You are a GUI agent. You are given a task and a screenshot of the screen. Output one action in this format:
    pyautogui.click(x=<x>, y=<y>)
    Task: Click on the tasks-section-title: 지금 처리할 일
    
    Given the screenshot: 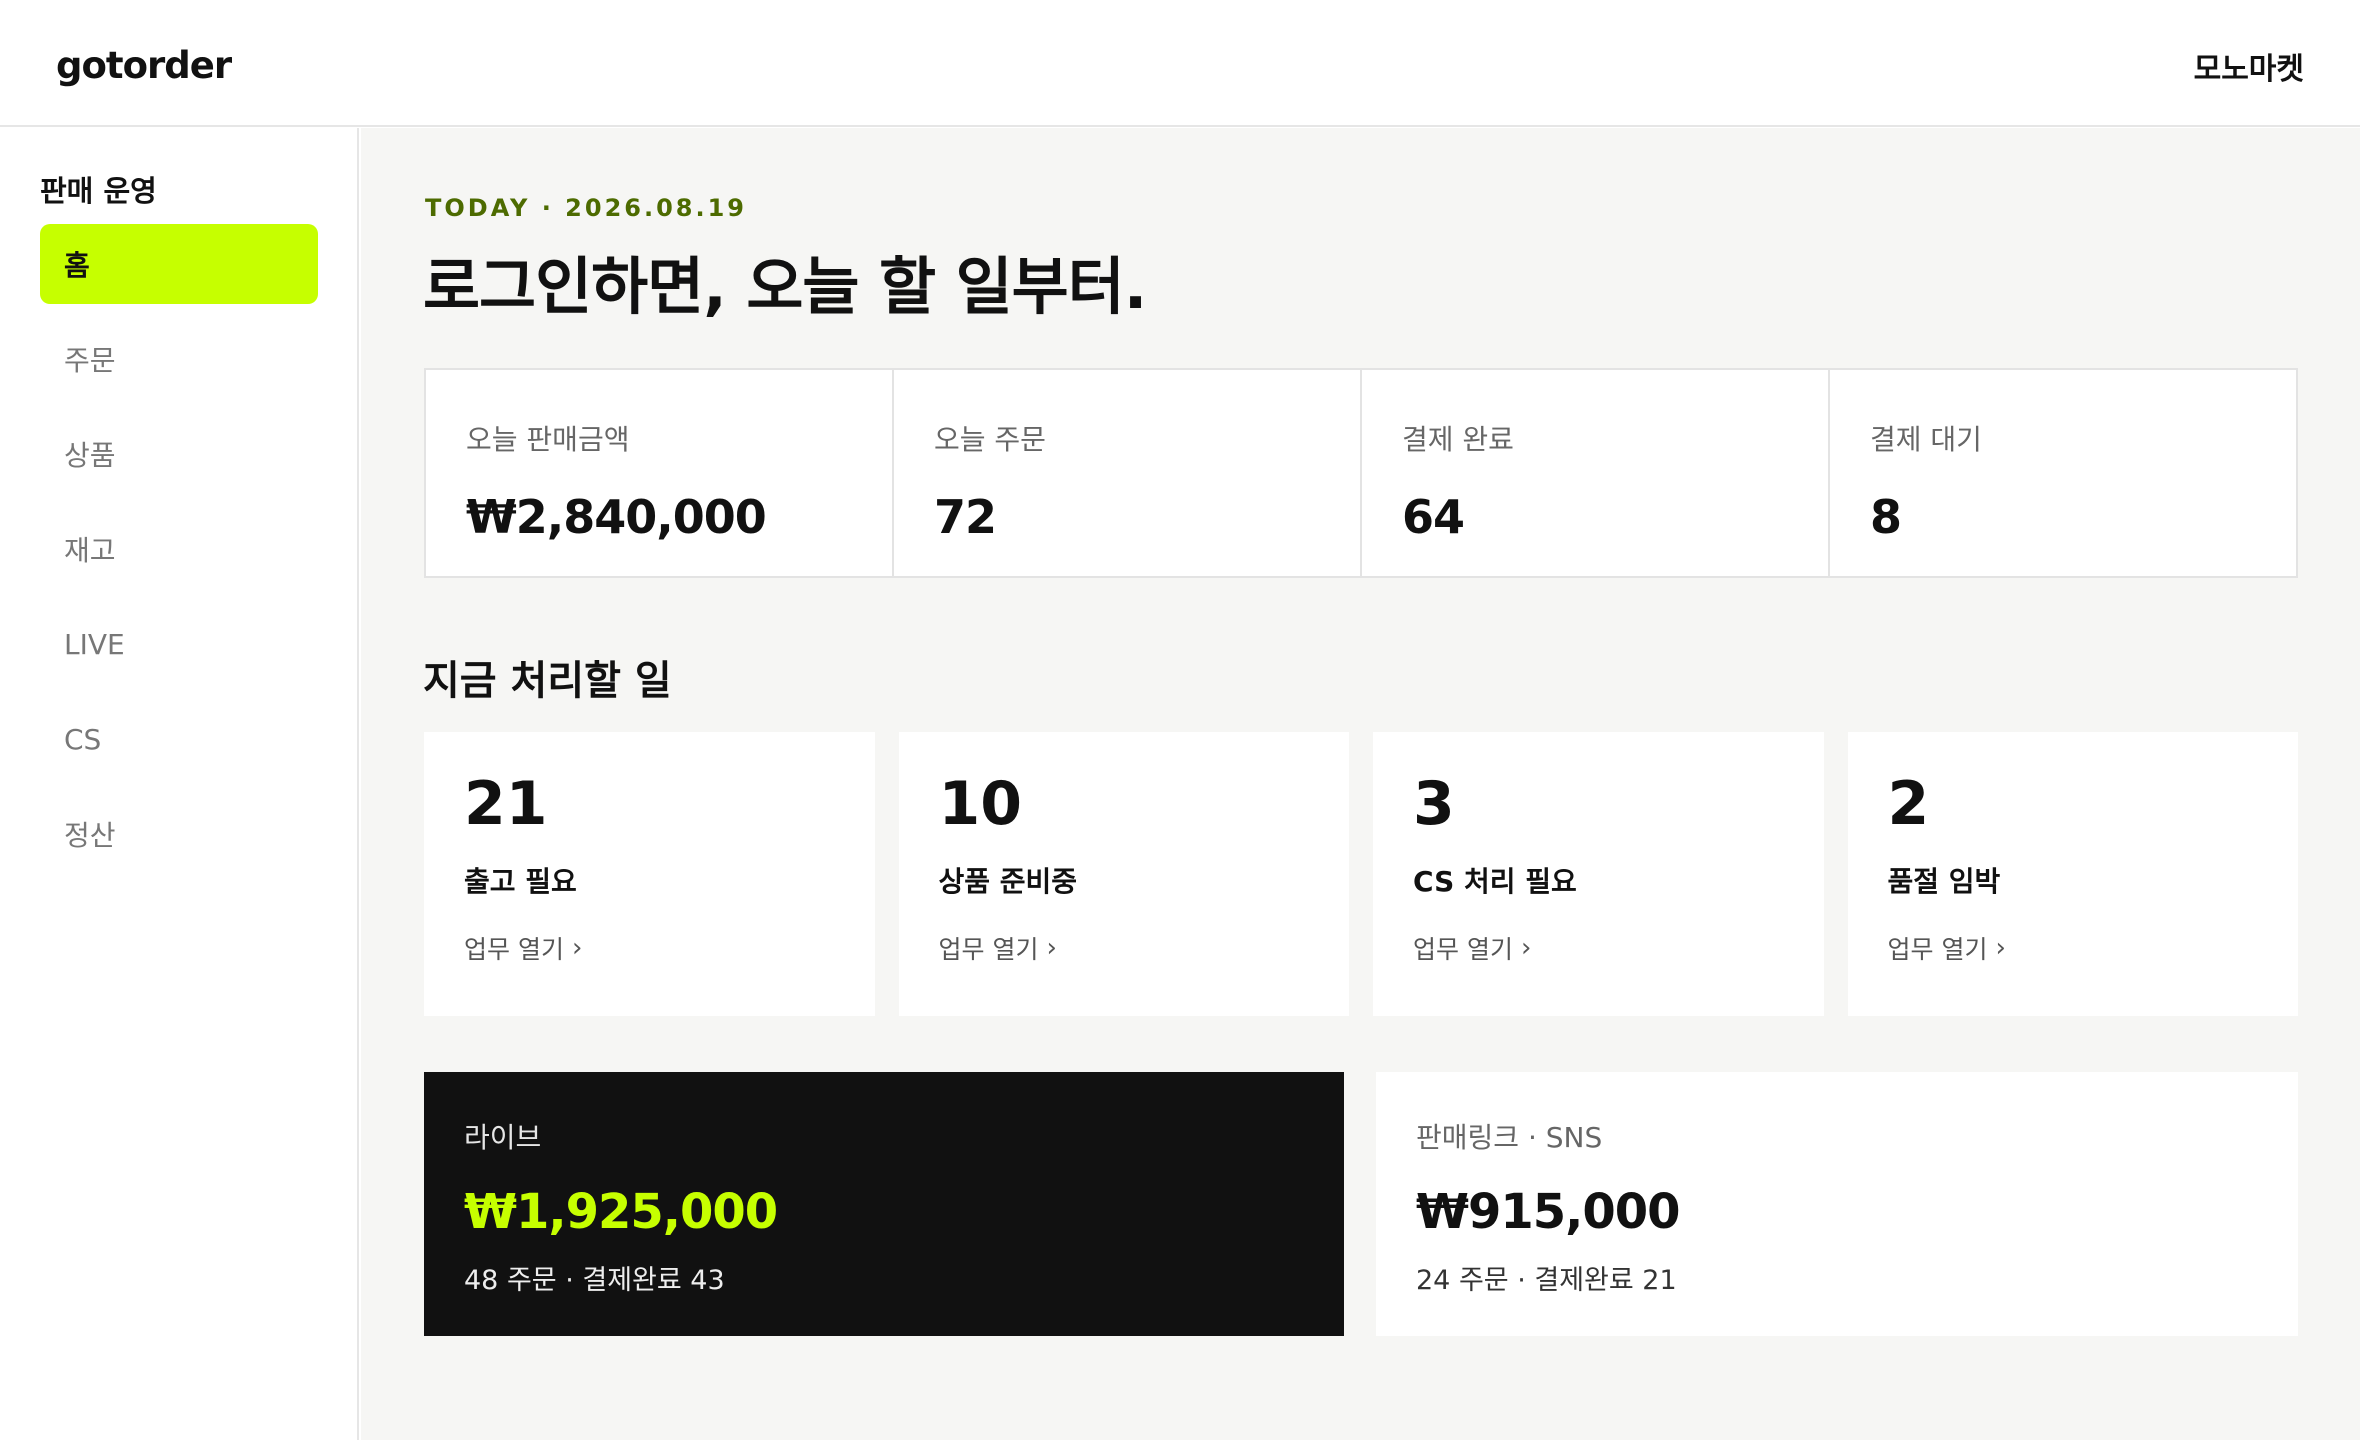 What is the action you would take?
    pyautogui.click(x=547, y=681)
    